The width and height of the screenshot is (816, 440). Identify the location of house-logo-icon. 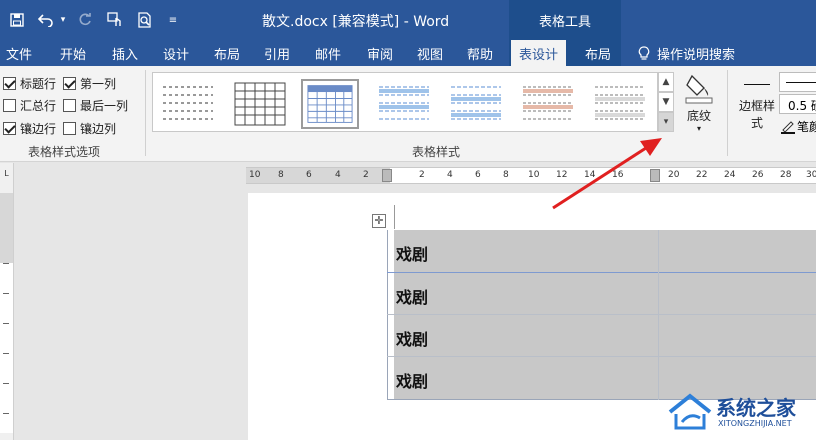
(690, 411).